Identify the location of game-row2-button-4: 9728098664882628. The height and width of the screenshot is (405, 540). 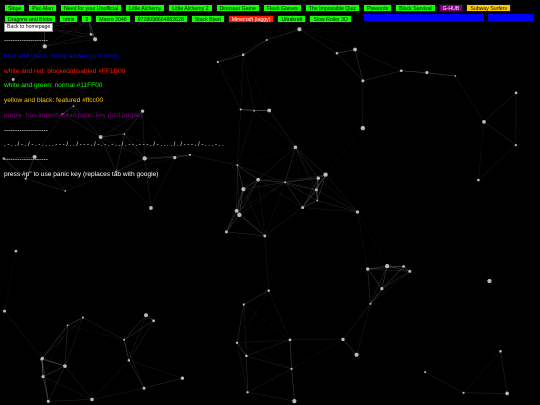
(160, 19).